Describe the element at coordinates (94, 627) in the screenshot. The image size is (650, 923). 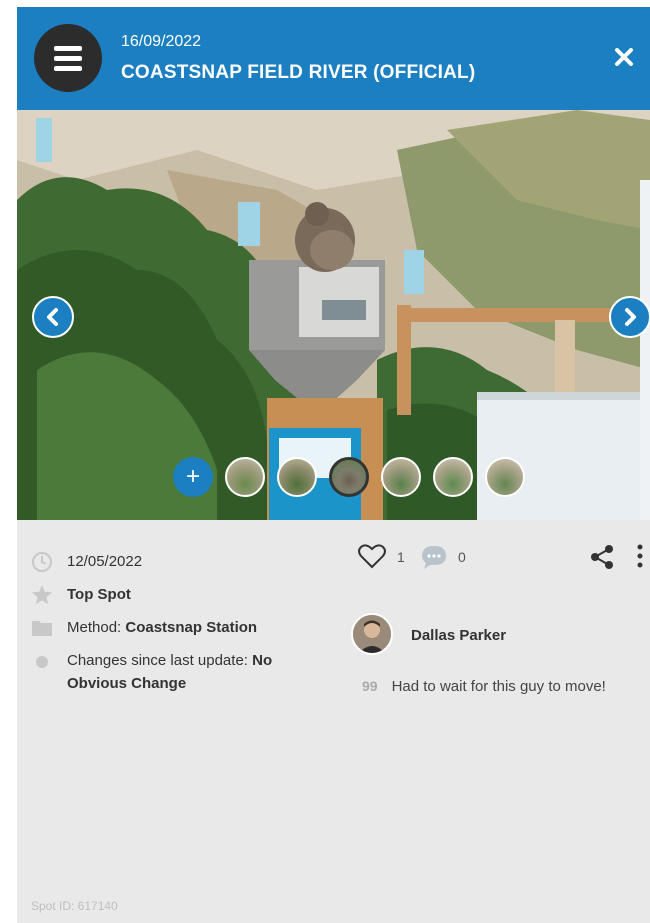
I see `method-label: Method:` at that location.